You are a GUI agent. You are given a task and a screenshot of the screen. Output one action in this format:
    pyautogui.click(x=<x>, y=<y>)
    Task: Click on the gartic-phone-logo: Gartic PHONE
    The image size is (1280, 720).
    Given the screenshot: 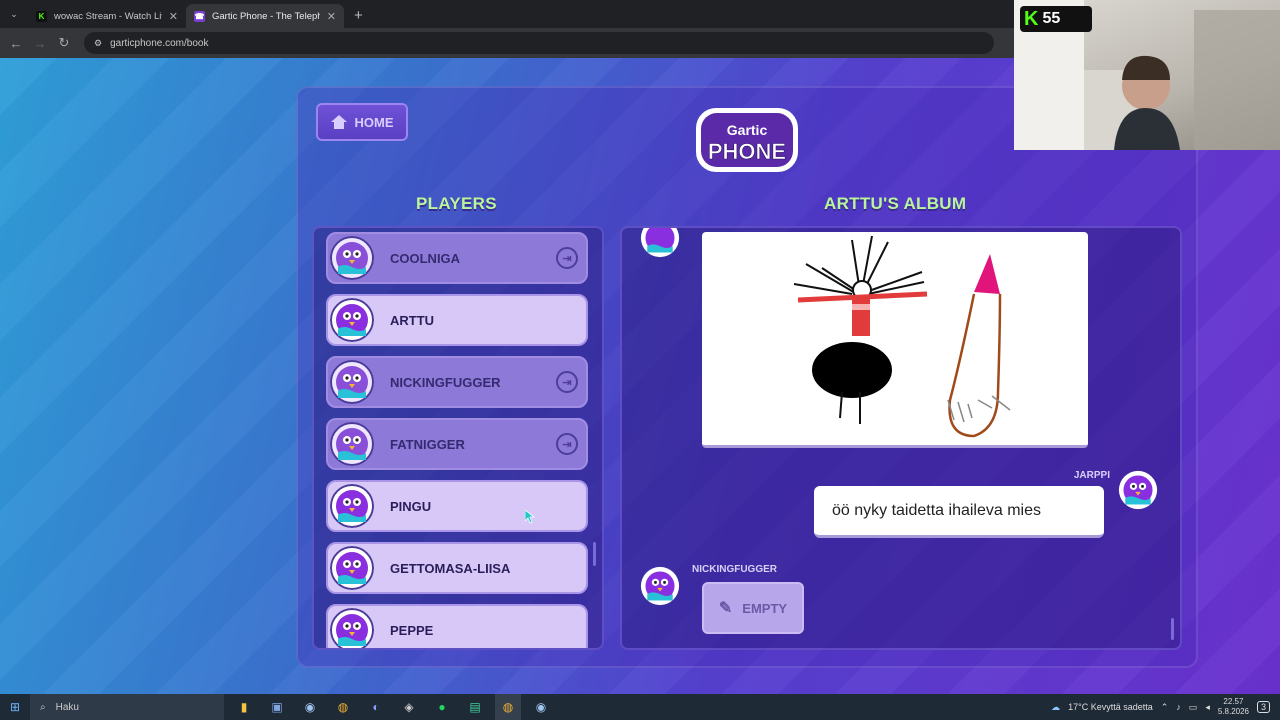 What is the action you would take?
    pyautogui.click(x=747, y=141)
    